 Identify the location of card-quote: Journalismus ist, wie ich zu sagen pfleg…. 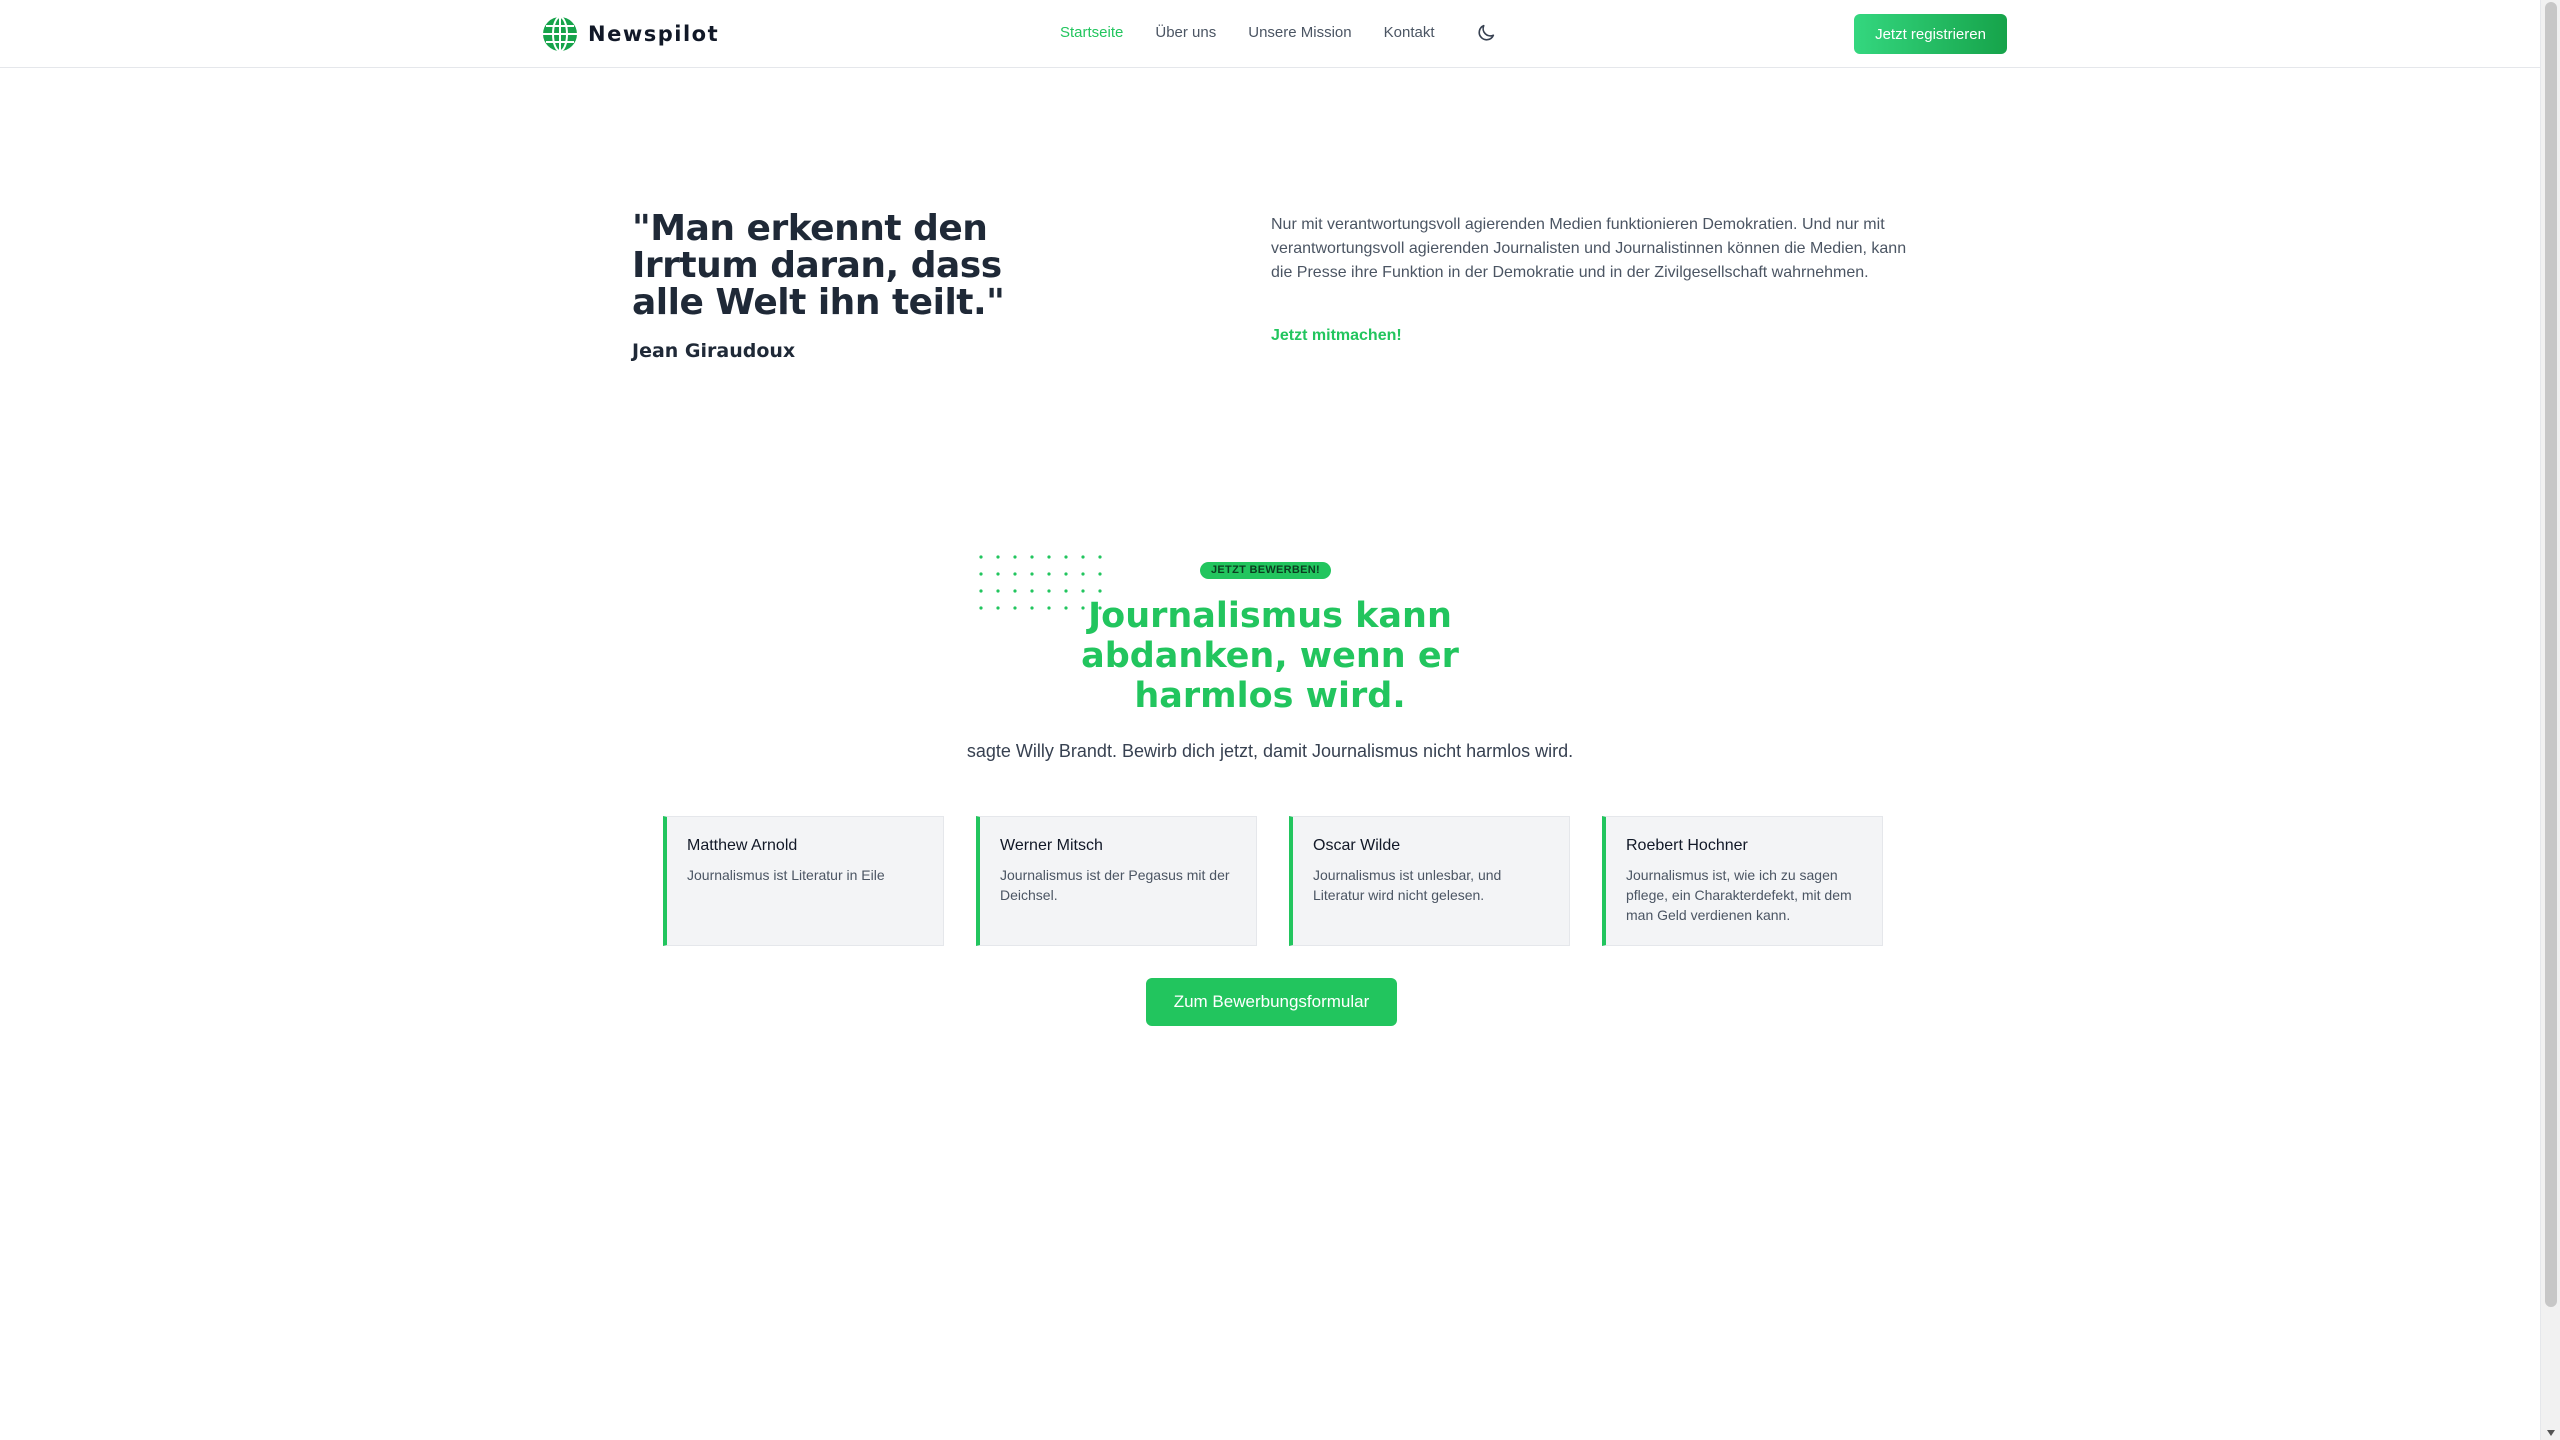
(1739, 895).